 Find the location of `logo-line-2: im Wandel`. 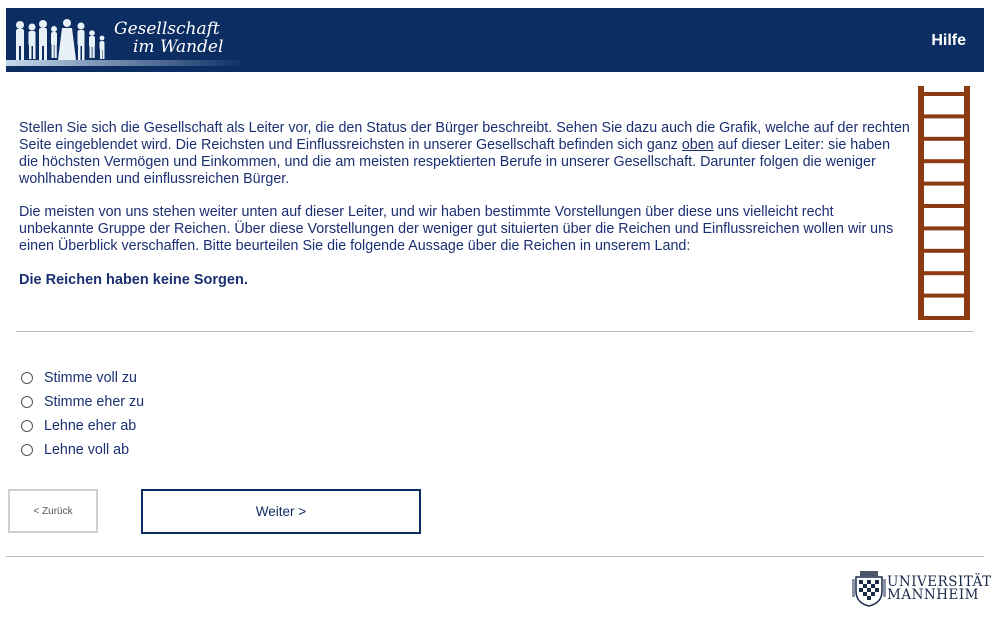

logo-line-2: im Wandel is located at coordinates (178, 47).